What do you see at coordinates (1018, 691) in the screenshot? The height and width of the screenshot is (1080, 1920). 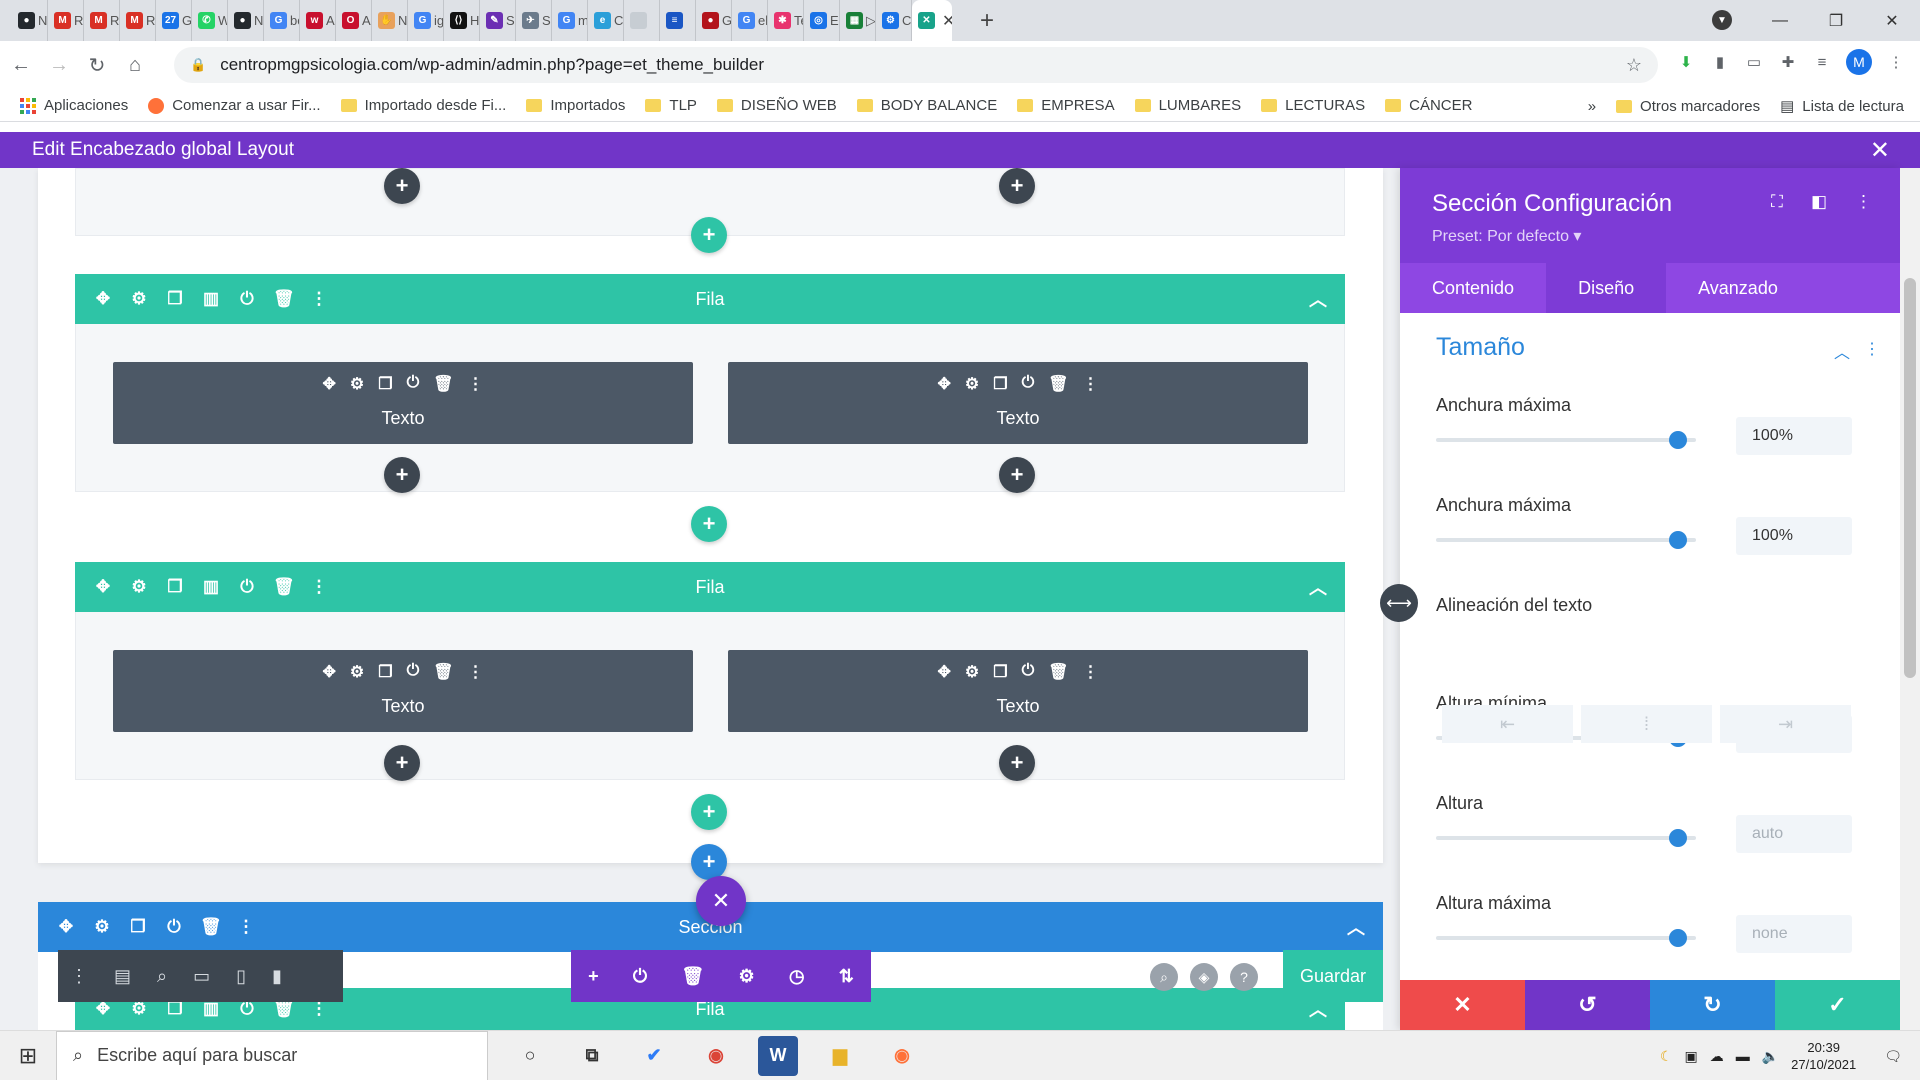 I see `text-module: ✥ ⚙ ❐ ⏻ 🗑 ⋮ Texto` at bounding box center [1018, 691].